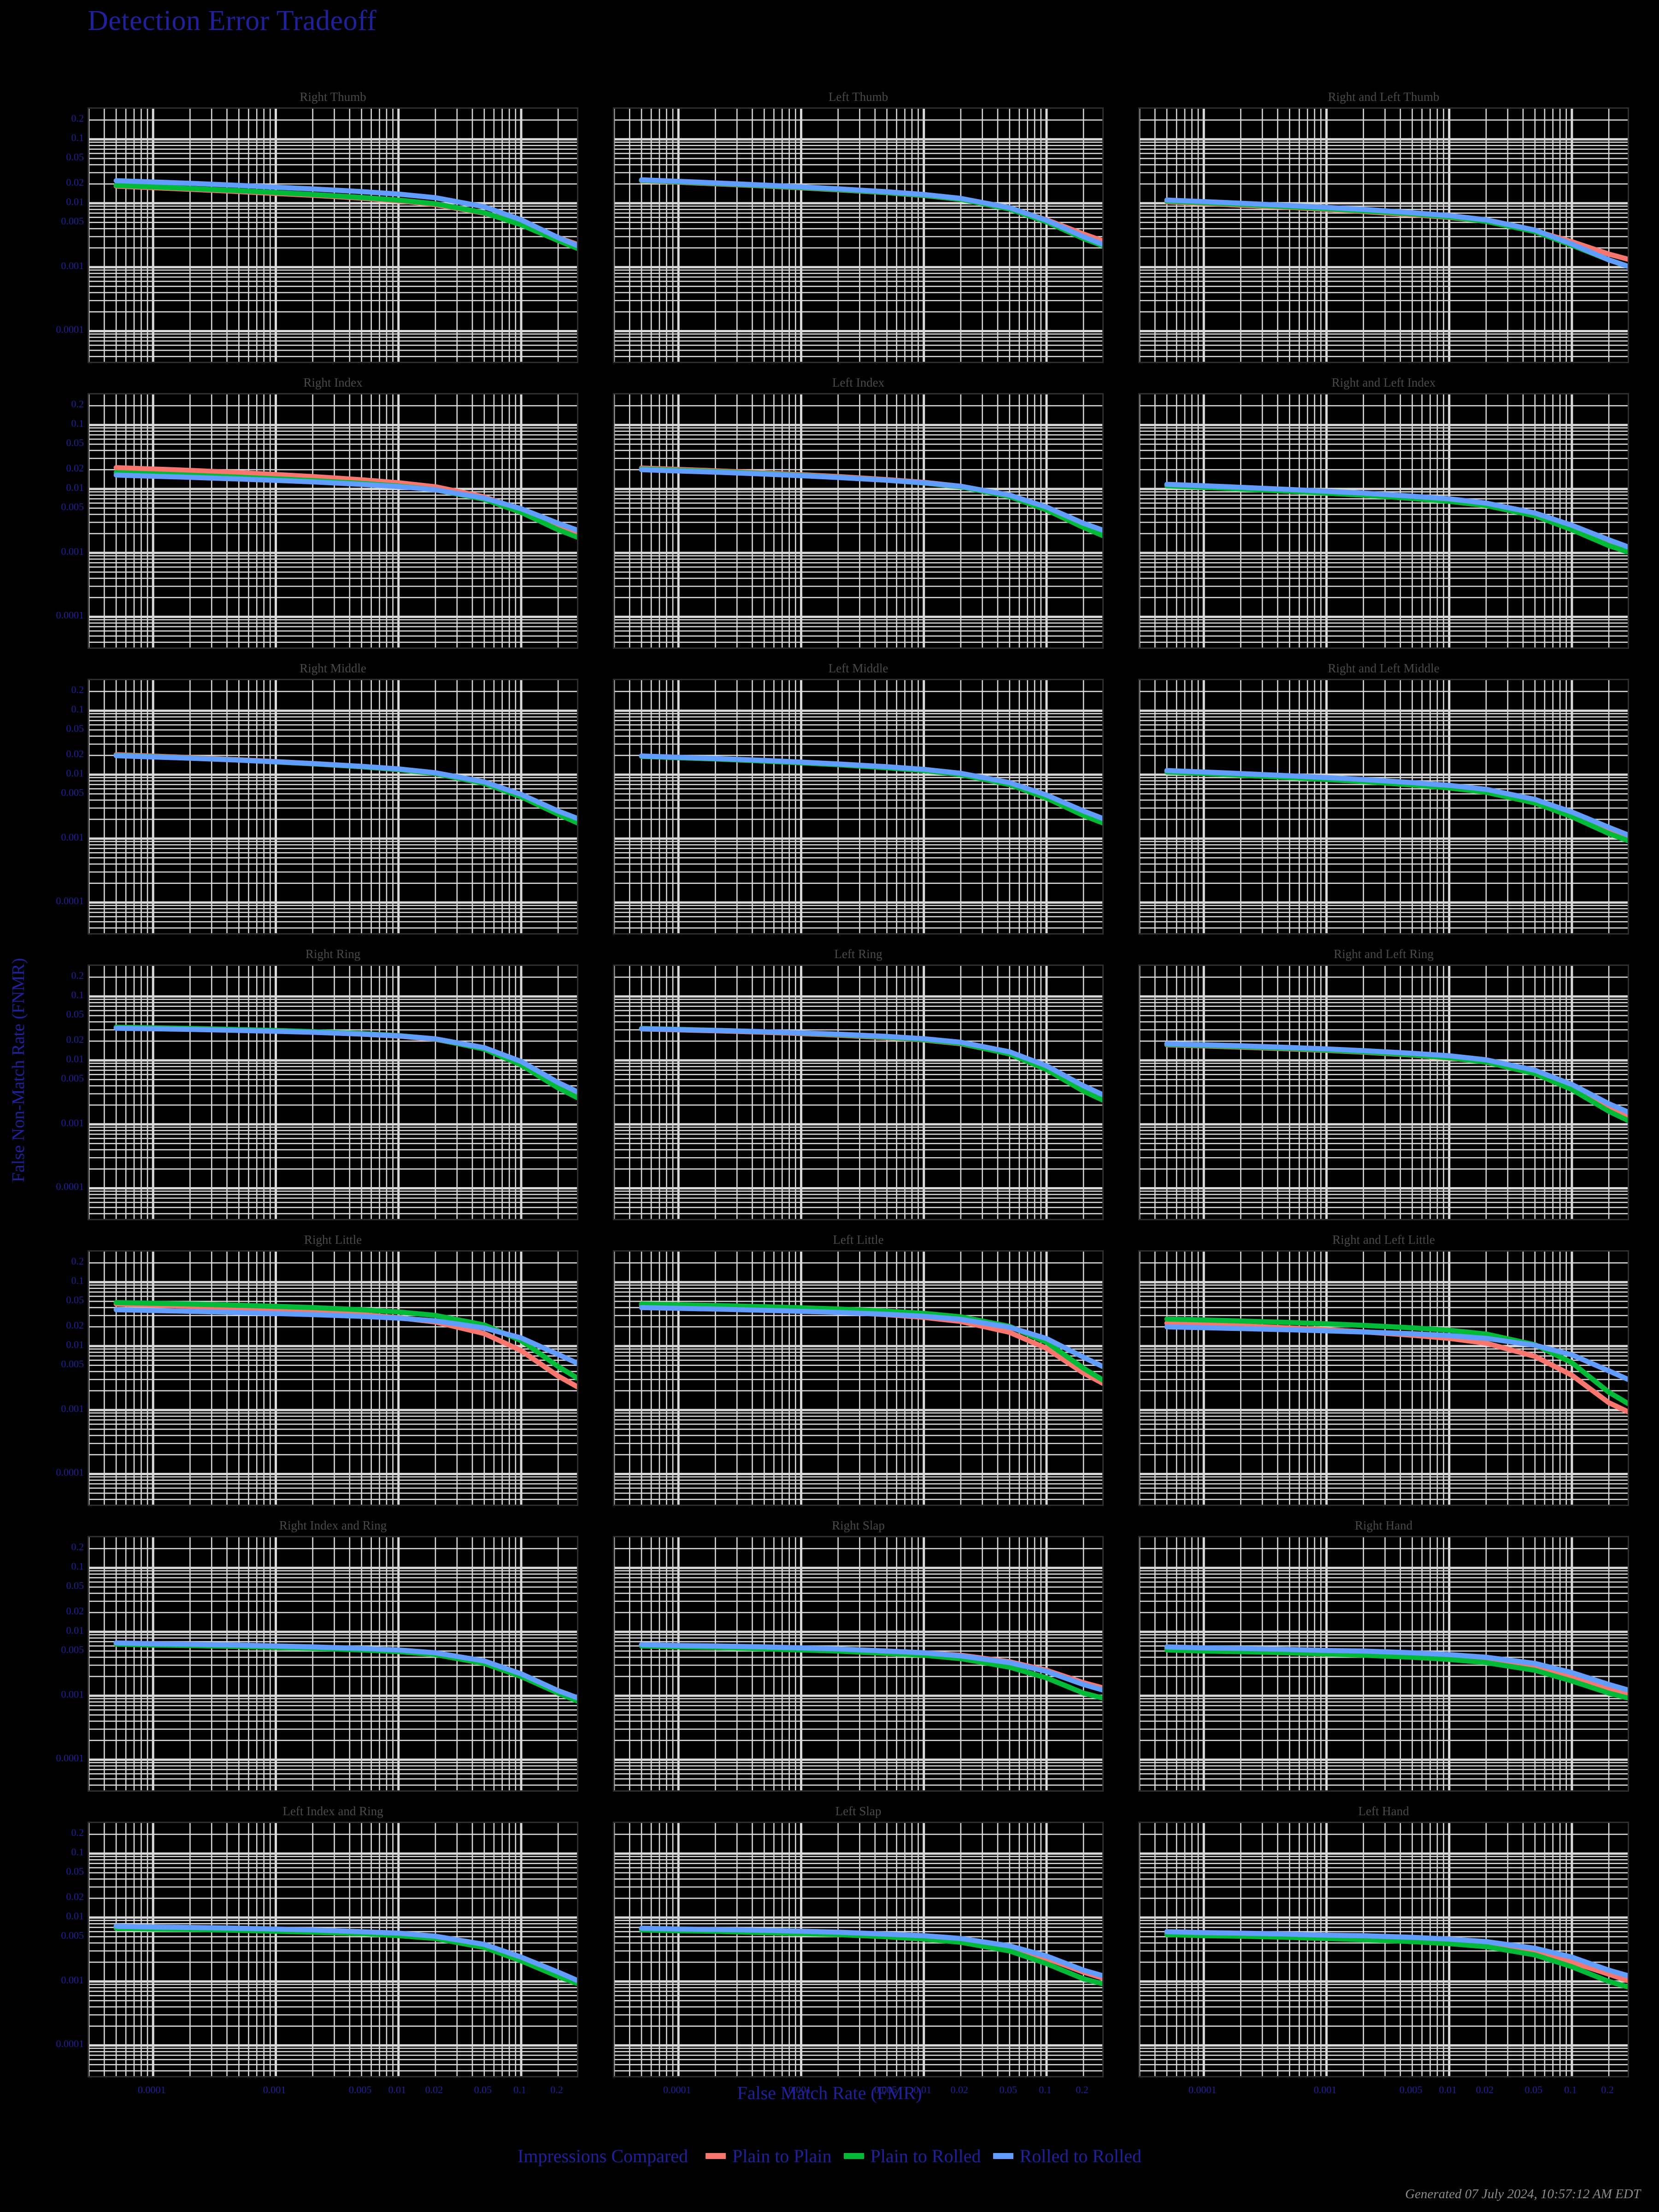 Image resolution: width=1659 pixels, height=2212 pixels. I want to click on panel-title: Right Slap, so click(858, 1525).